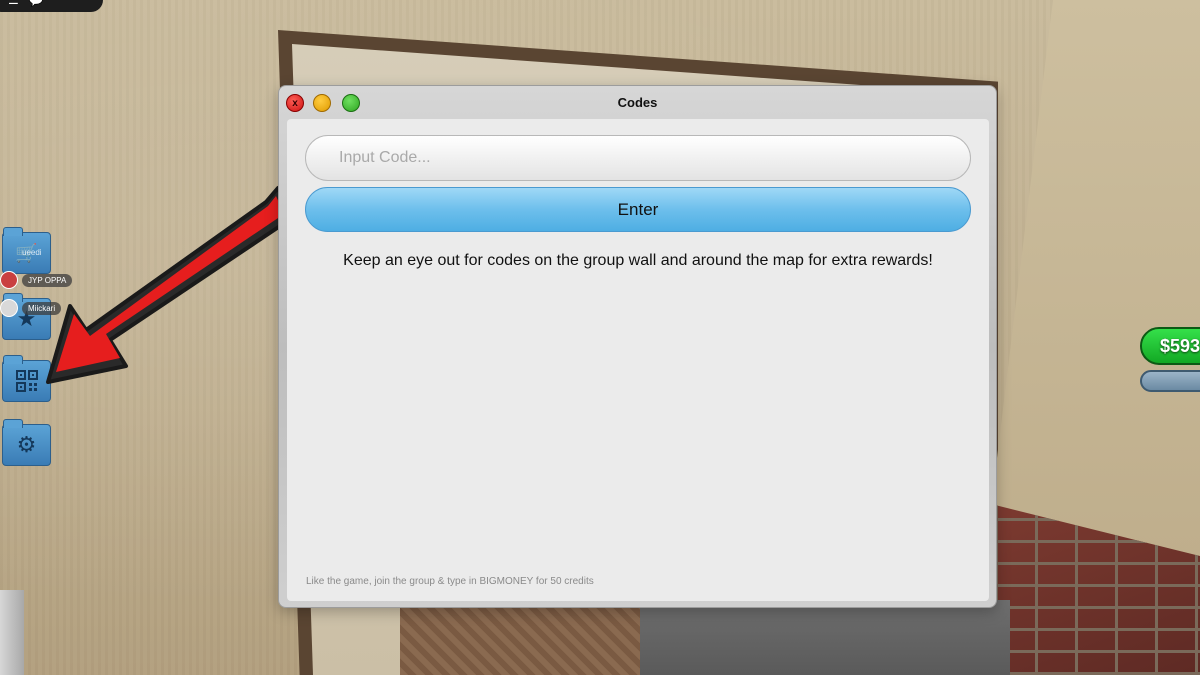 The width and height of the screenshot is (1200, 675). I want to click on pillar, so click(12, 632).